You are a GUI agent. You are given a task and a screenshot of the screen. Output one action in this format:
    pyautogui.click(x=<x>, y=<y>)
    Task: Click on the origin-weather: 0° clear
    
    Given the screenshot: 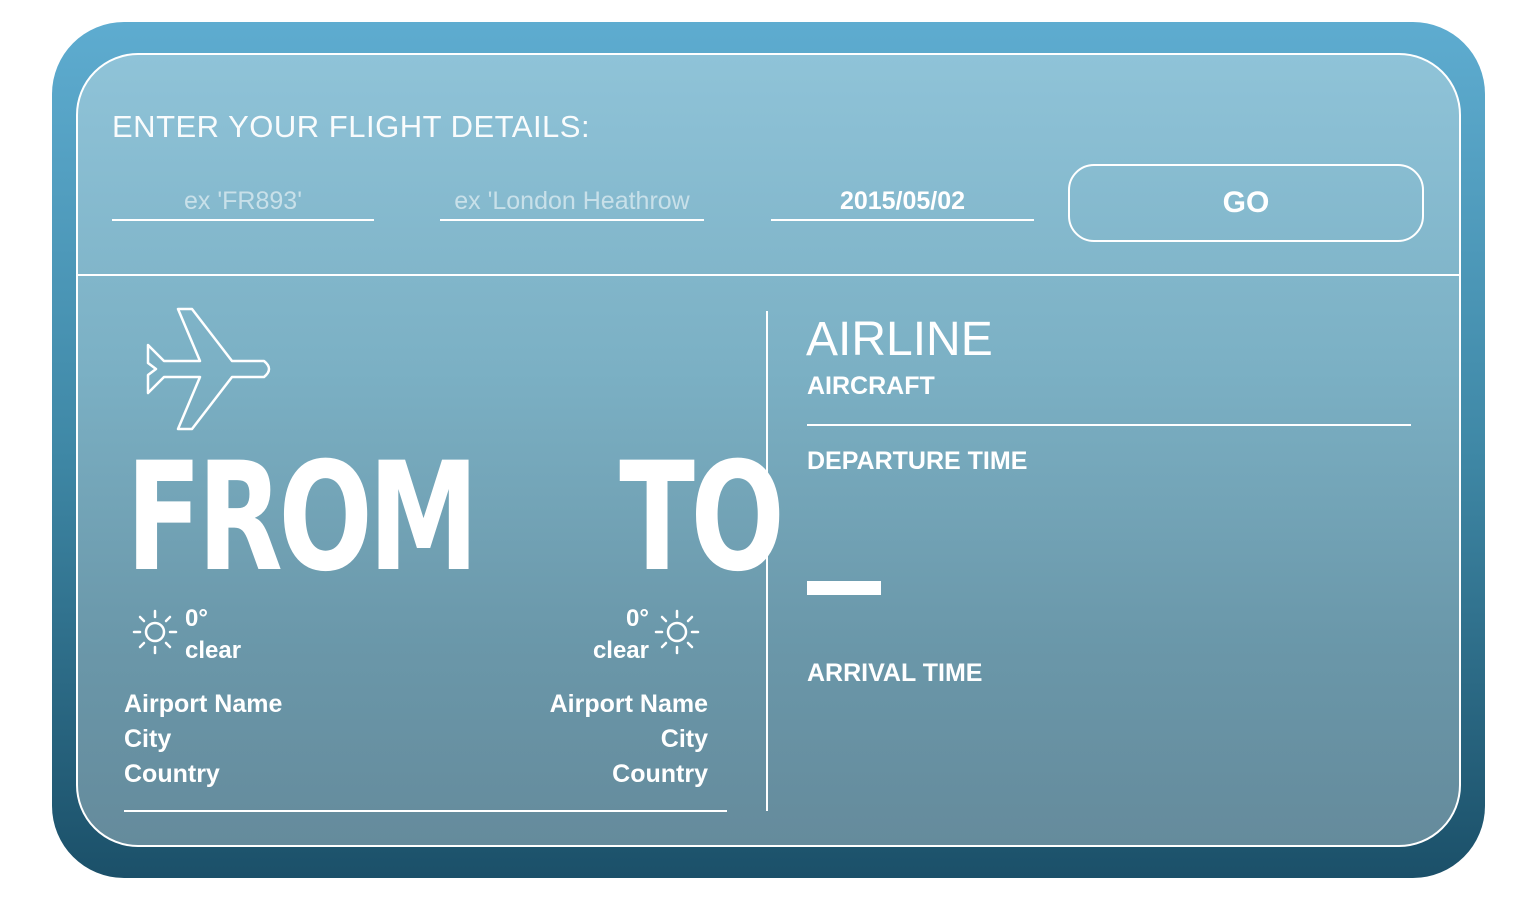 What is the action you would take?
    pyautogui.click(x=213, y=635)
    